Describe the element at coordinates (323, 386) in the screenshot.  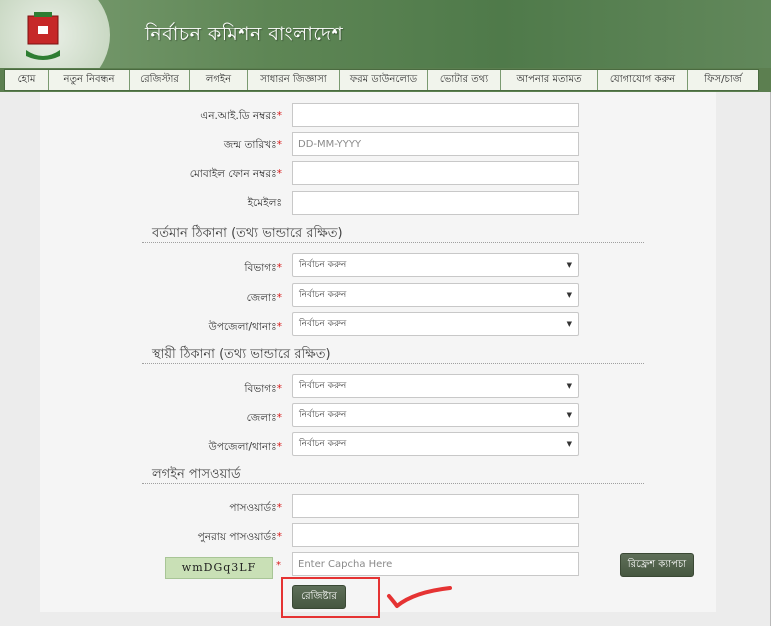
I see `permanent-division-value: নির্বাচন করুন` at that location.